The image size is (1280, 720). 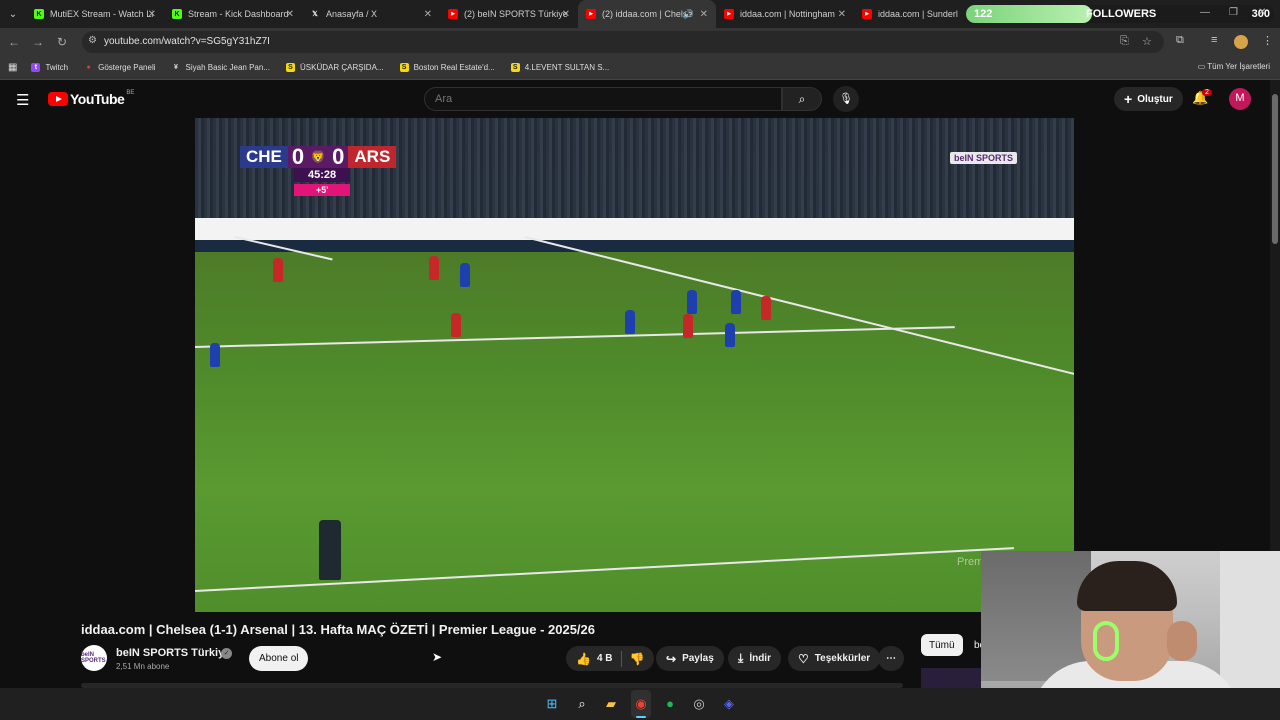 I want to click on search-input, so click(x=600, y=99).